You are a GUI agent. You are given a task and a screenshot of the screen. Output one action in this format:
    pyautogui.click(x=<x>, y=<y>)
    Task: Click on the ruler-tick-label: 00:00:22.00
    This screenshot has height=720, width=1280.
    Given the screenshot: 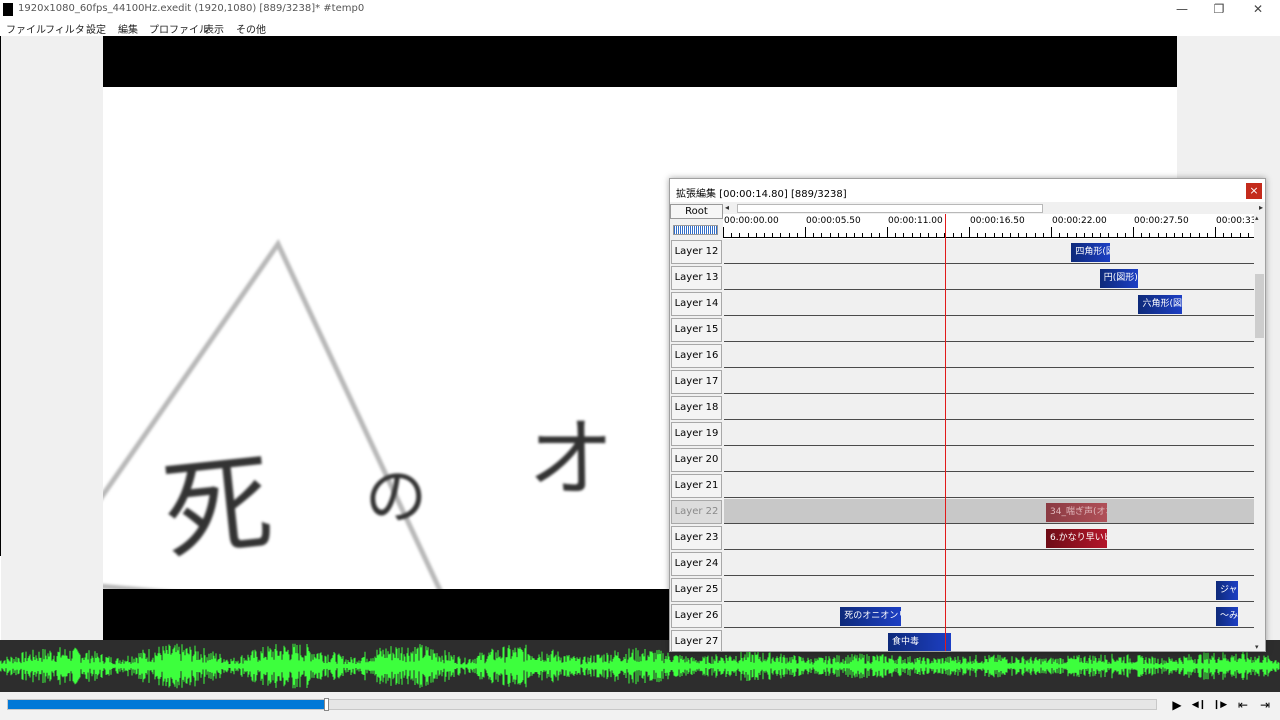 What is the action you would take?
    pyautogui.click(x=1079, y=221)
    